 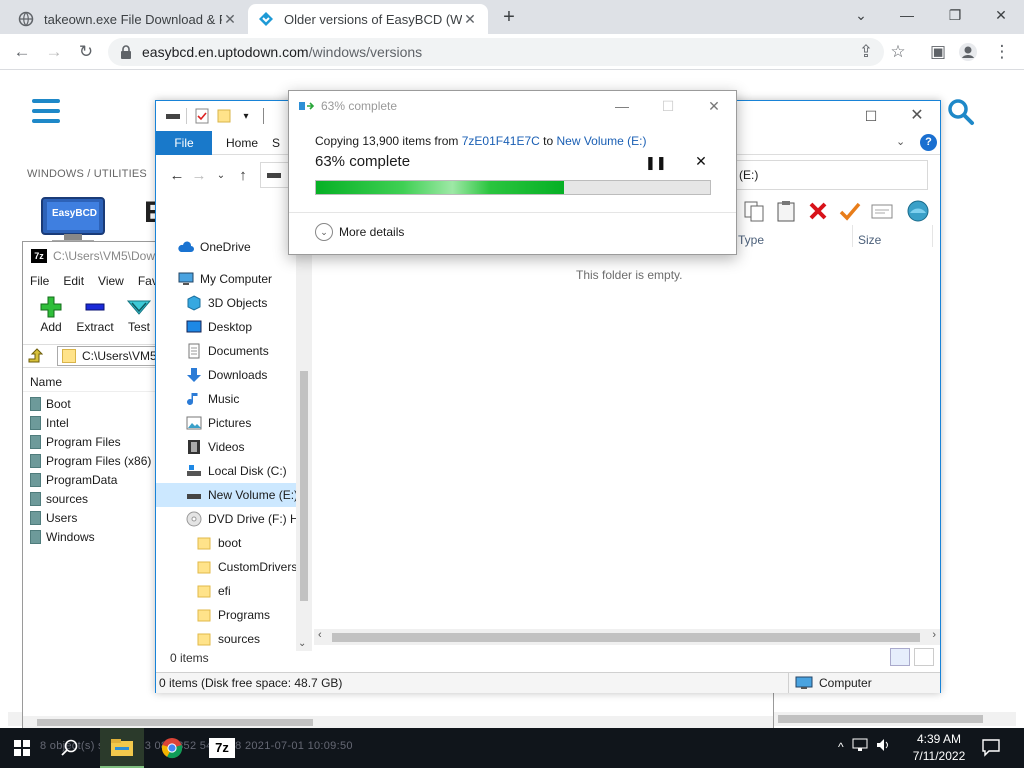 I want to click on nav-folder-sources: sources, so click(x=234, y=639).